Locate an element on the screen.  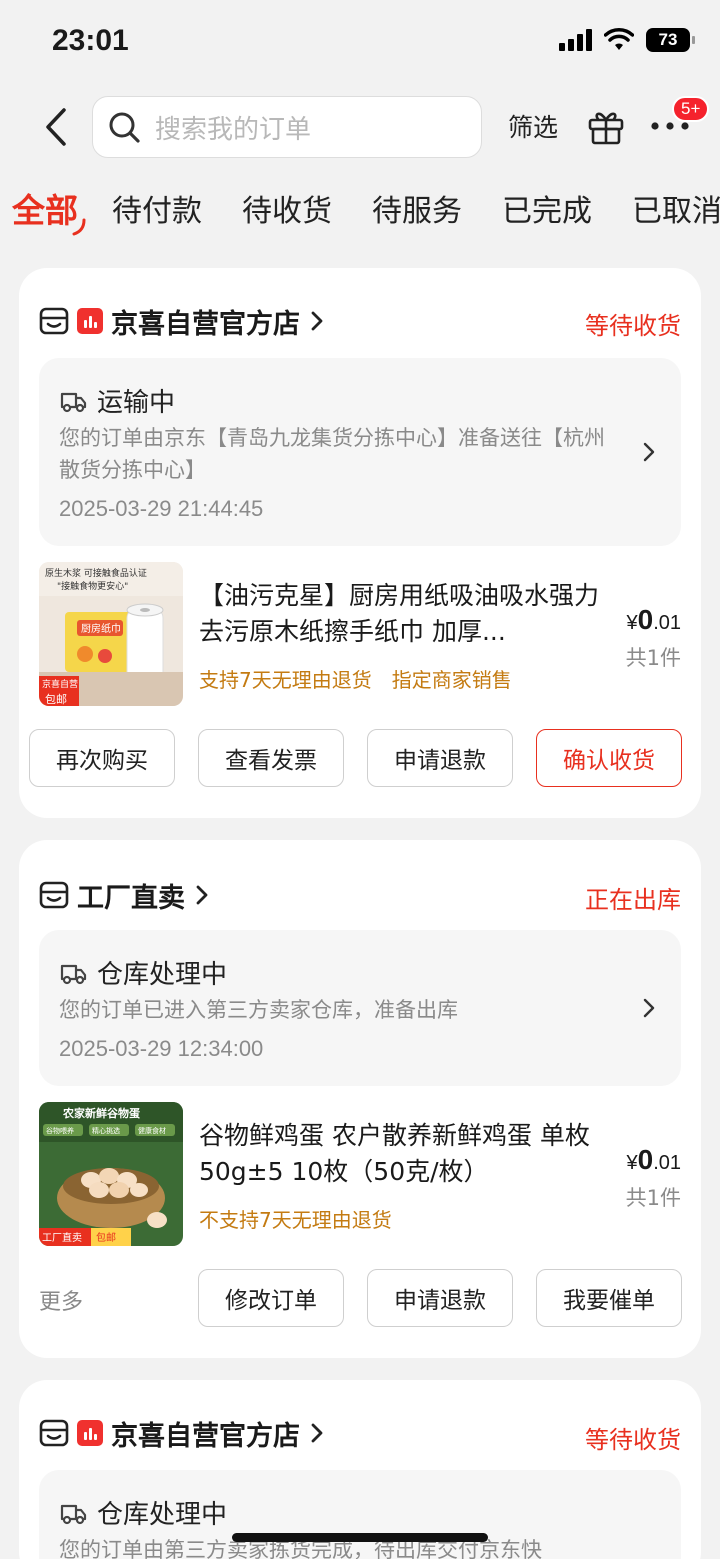
svg-text: 精心挑选 is located at coordinates (106, 1130).